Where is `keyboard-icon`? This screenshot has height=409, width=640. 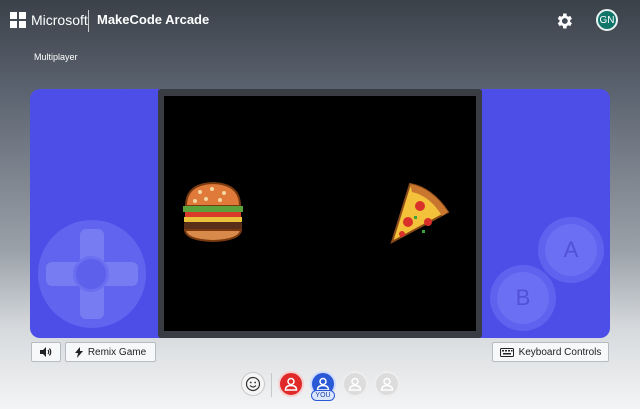 keyboard-icon is located at coordinates (506, 352).